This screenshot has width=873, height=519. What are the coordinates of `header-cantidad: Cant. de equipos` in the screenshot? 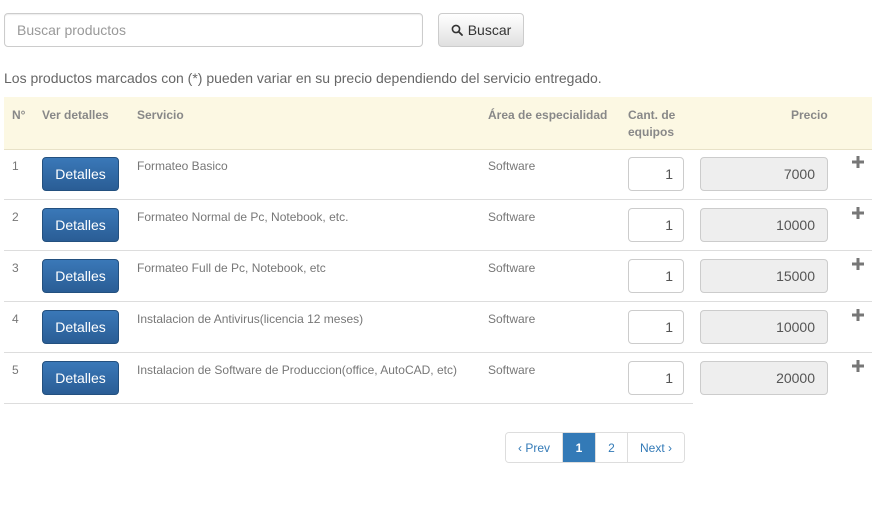 It's located at (652, 123).